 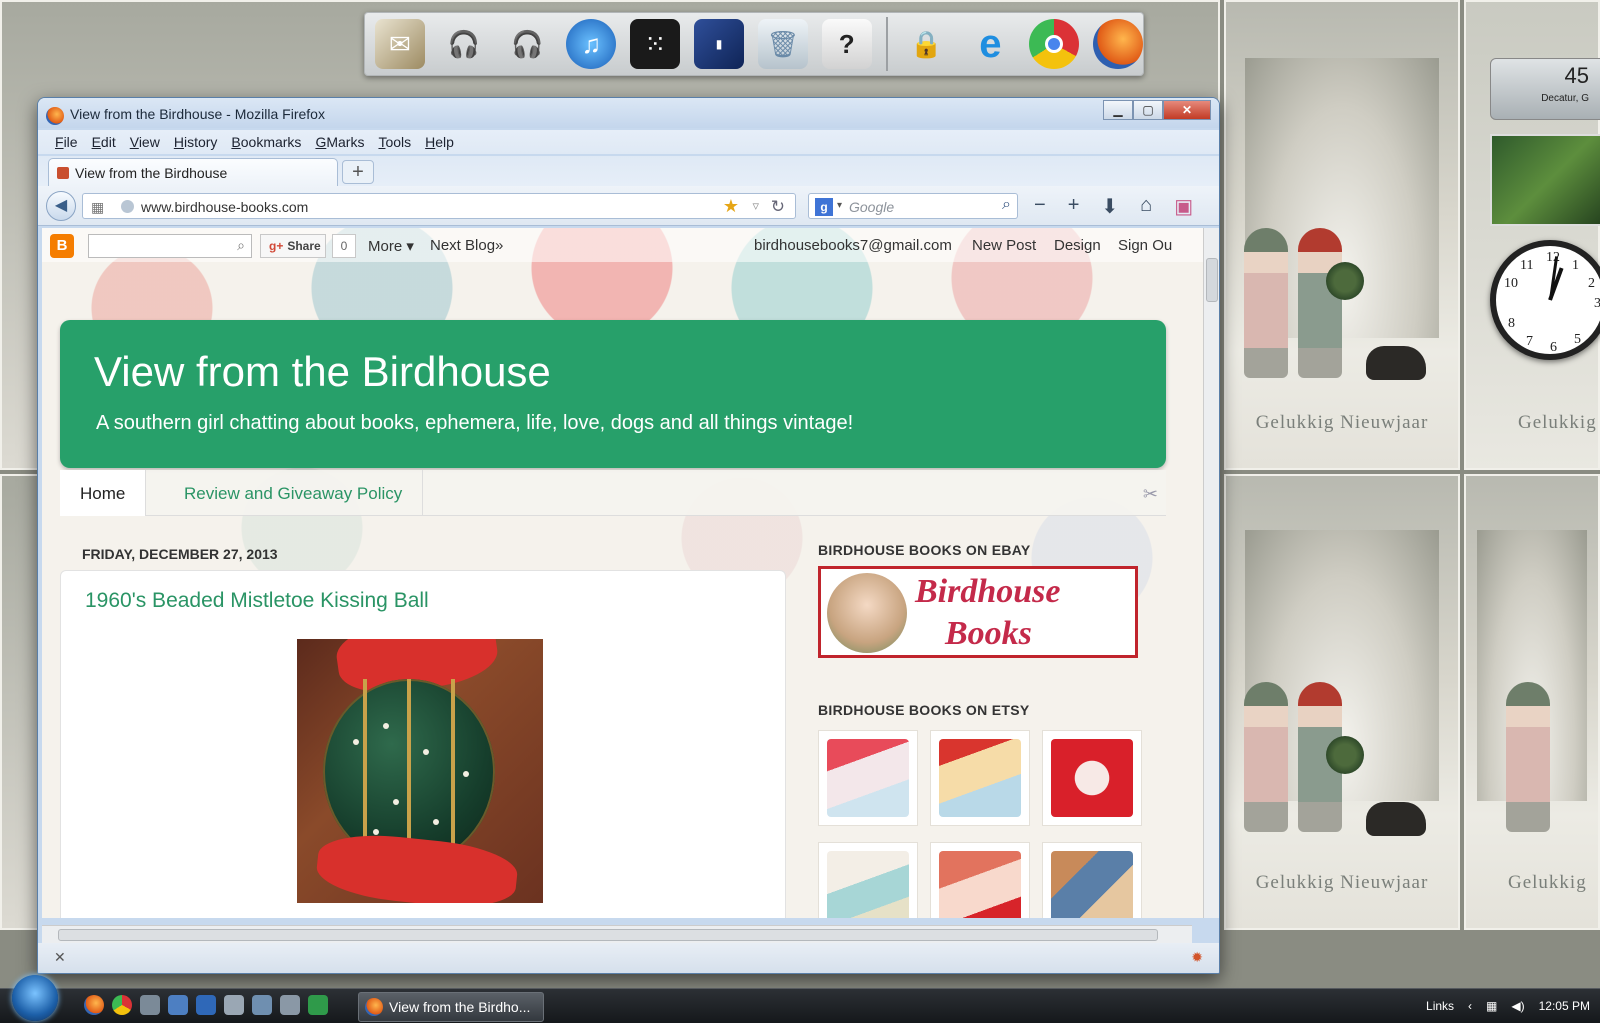 What do you see at coordinates (778, 207) in the screenshot?
I see `reload-icon: ↻` at bounding box center [778, 207].